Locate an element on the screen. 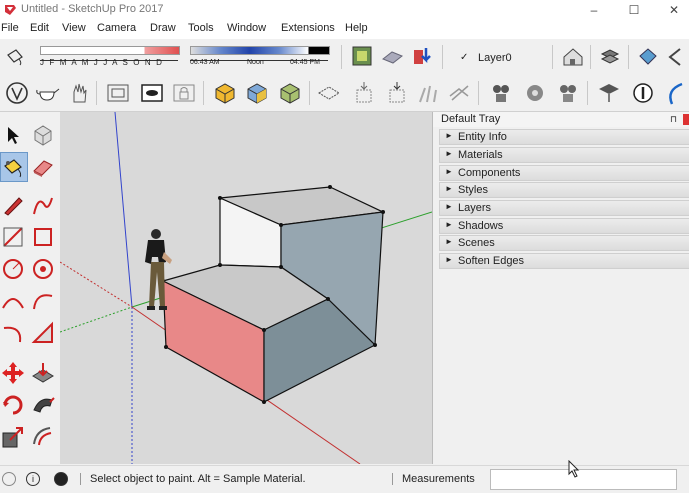  three-point-arc-icon is located at coordinates (13, 333).